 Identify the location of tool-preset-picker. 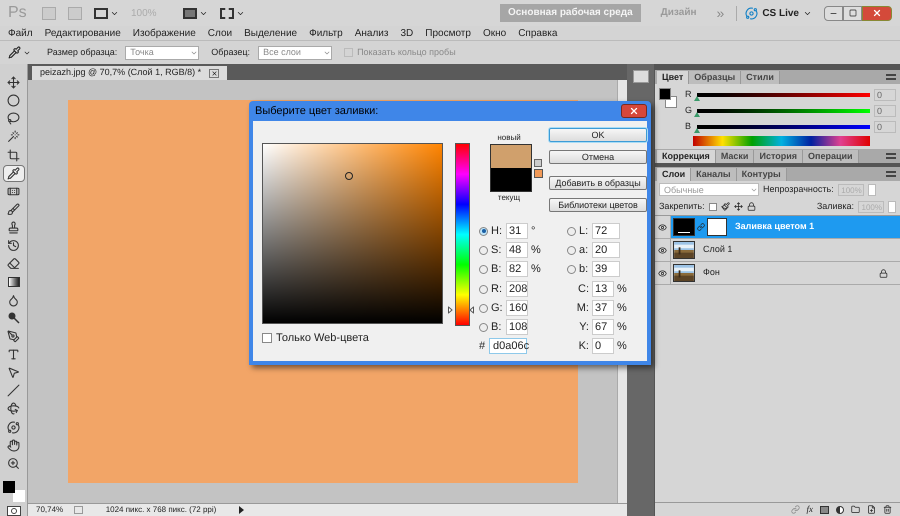
(19, 52).